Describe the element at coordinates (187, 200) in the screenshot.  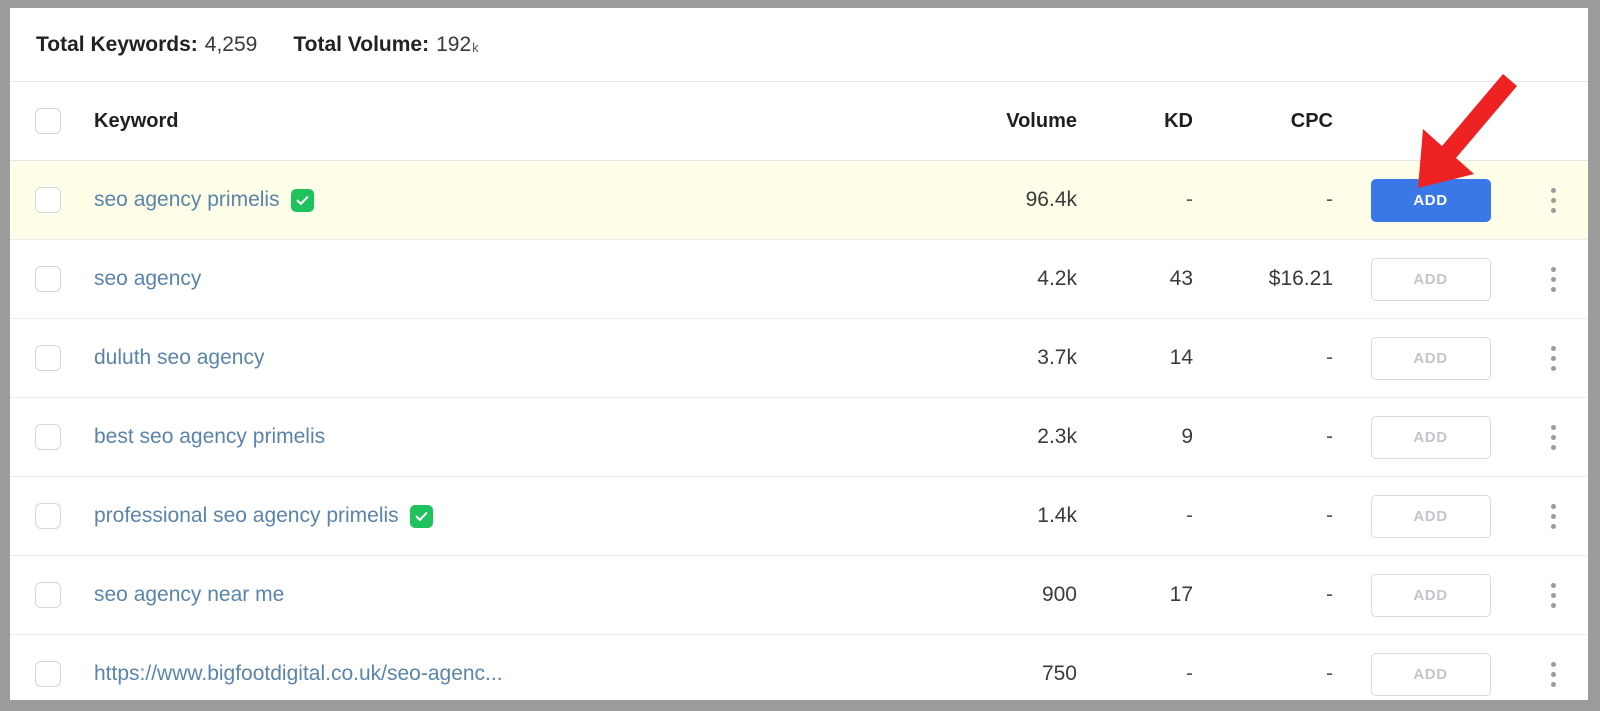
I see `keyword-link: seo agency primelis` at that location.